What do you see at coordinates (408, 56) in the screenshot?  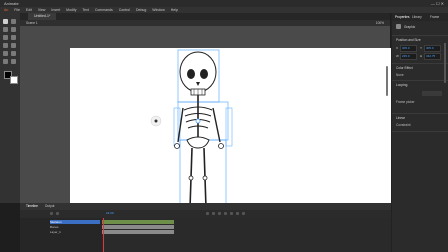 I see `w-field: 235.0` at bounding box center [408, 56].